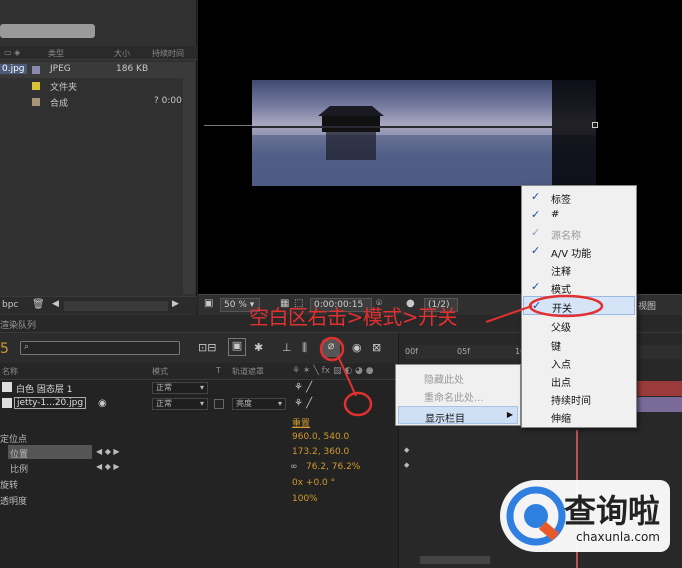 This screenshot has height=568, width=682. What do you see at coordinates (353, 317) in the screenshot?
I see `annotation-text: 空白区右击>模式>开关` at bounding box center [353, 317].